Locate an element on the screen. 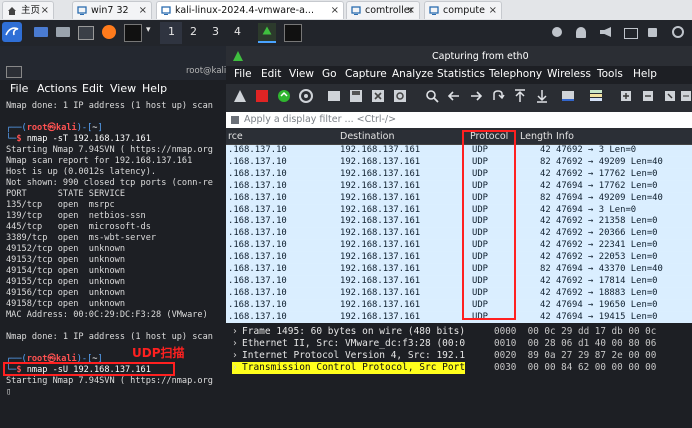  notification-icon is located at coordinates (557, 32).